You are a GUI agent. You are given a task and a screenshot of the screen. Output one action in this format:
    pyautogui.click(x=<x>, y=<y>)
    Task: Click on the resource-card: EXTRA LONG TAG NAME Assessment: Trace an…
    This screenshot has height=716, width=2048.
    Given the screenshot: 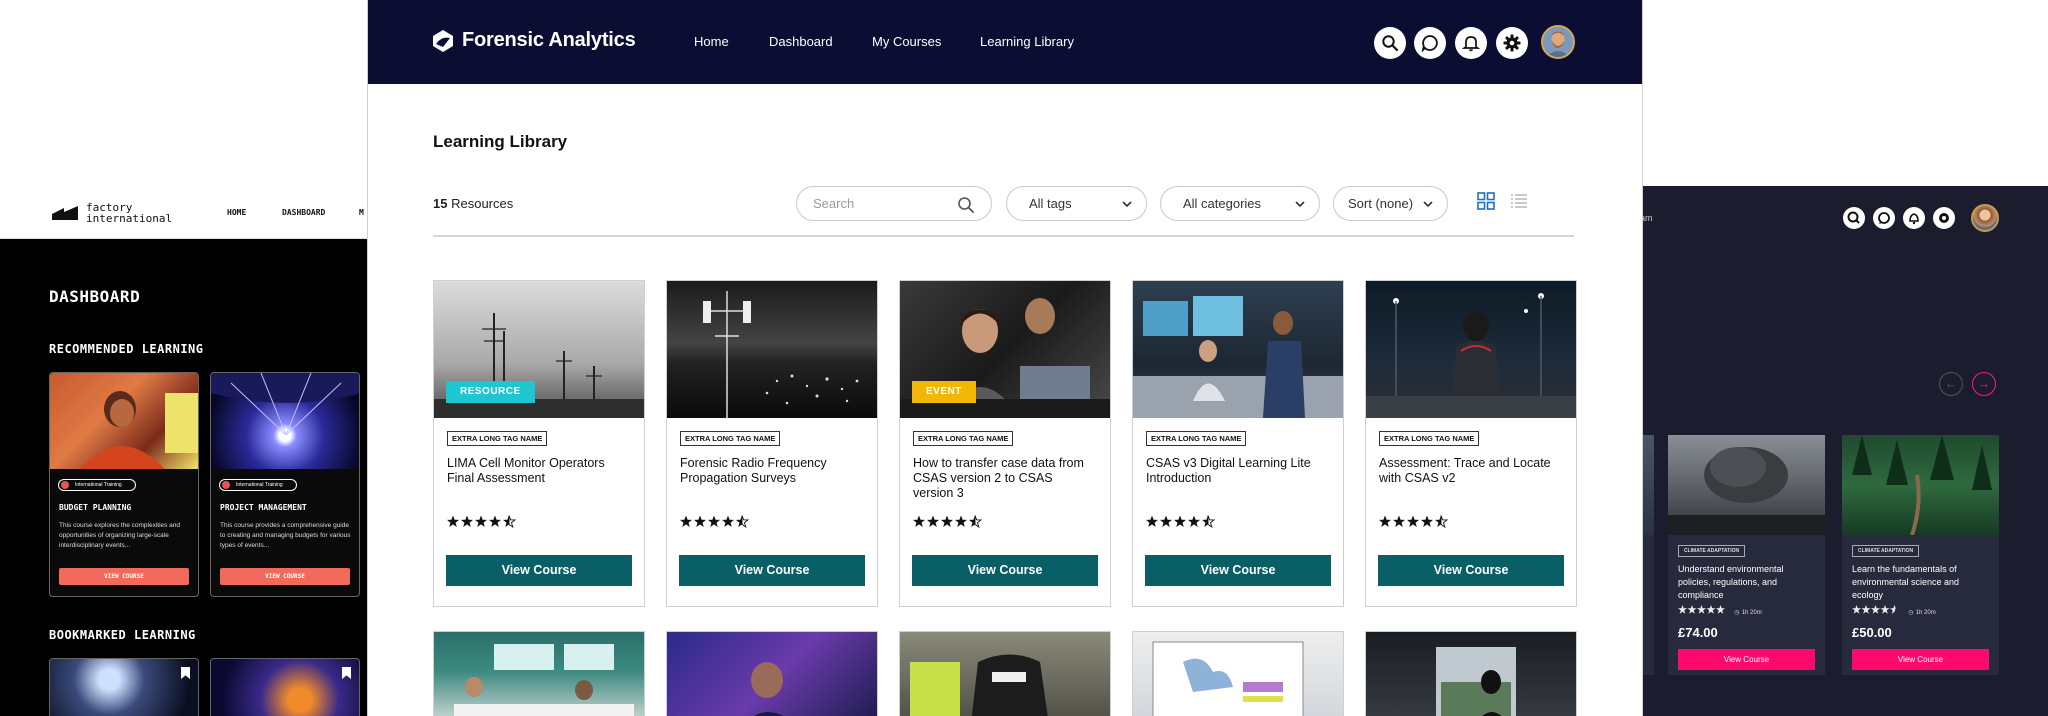 What is the action you would take?
    pyautogui.click(x=1471, y=443)
    